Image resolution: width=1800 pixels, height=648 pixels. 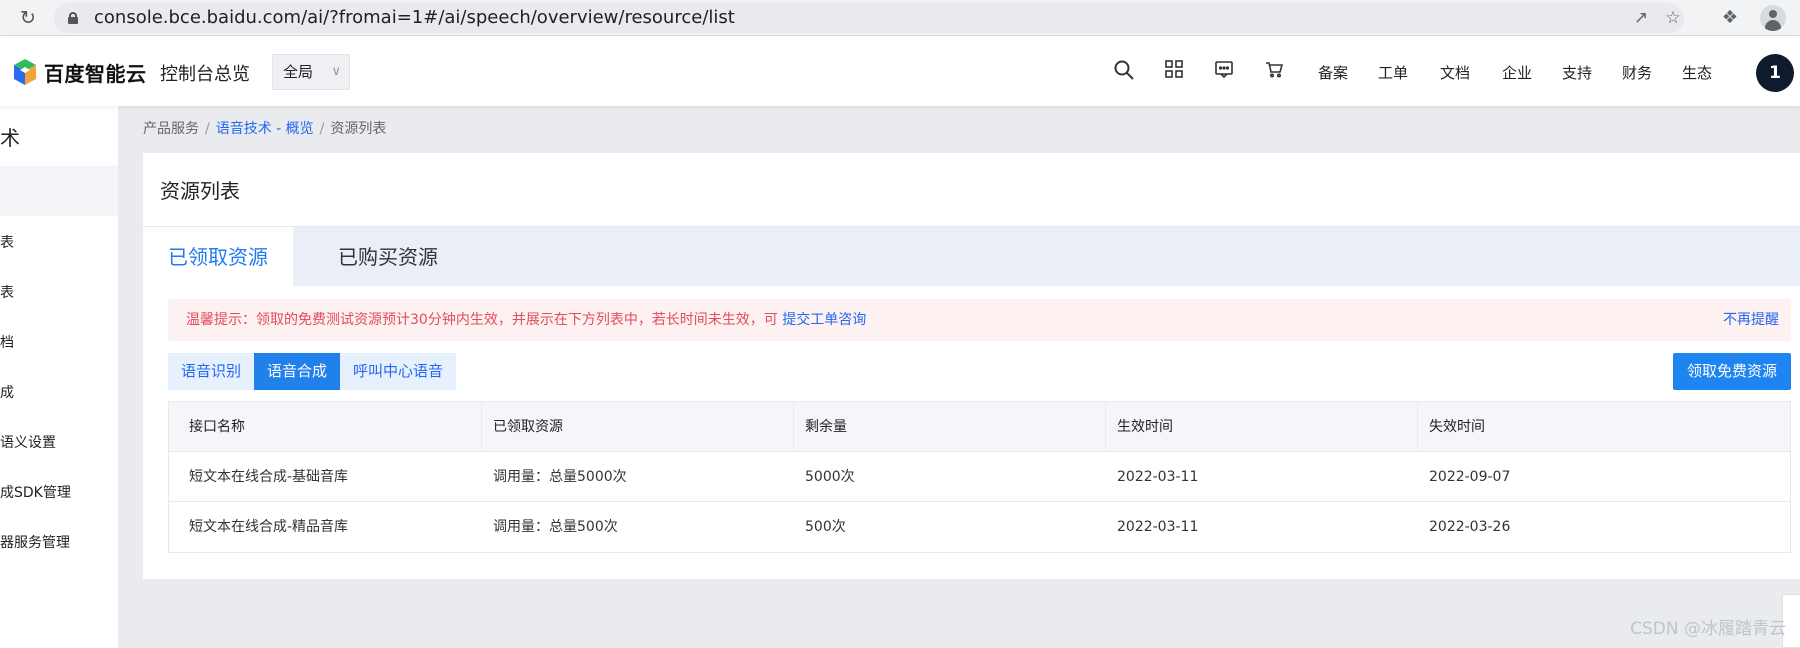 I want to click on watermark: CSDN @冰履踏青云, so click(x=1708, y=629).